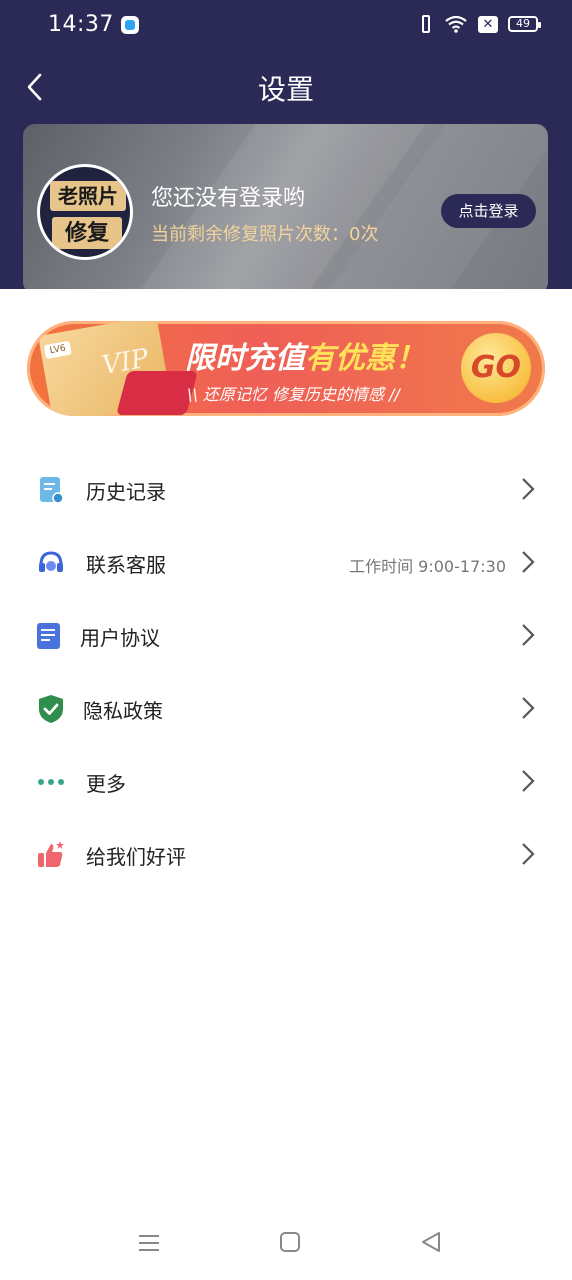 The height and width of the screenshot is (1280, 572). I want to click on user-card: 老照片 修复 您还没有登录哟 当前剩余修复照片次数：0次 点击登录, so click(285, 209).